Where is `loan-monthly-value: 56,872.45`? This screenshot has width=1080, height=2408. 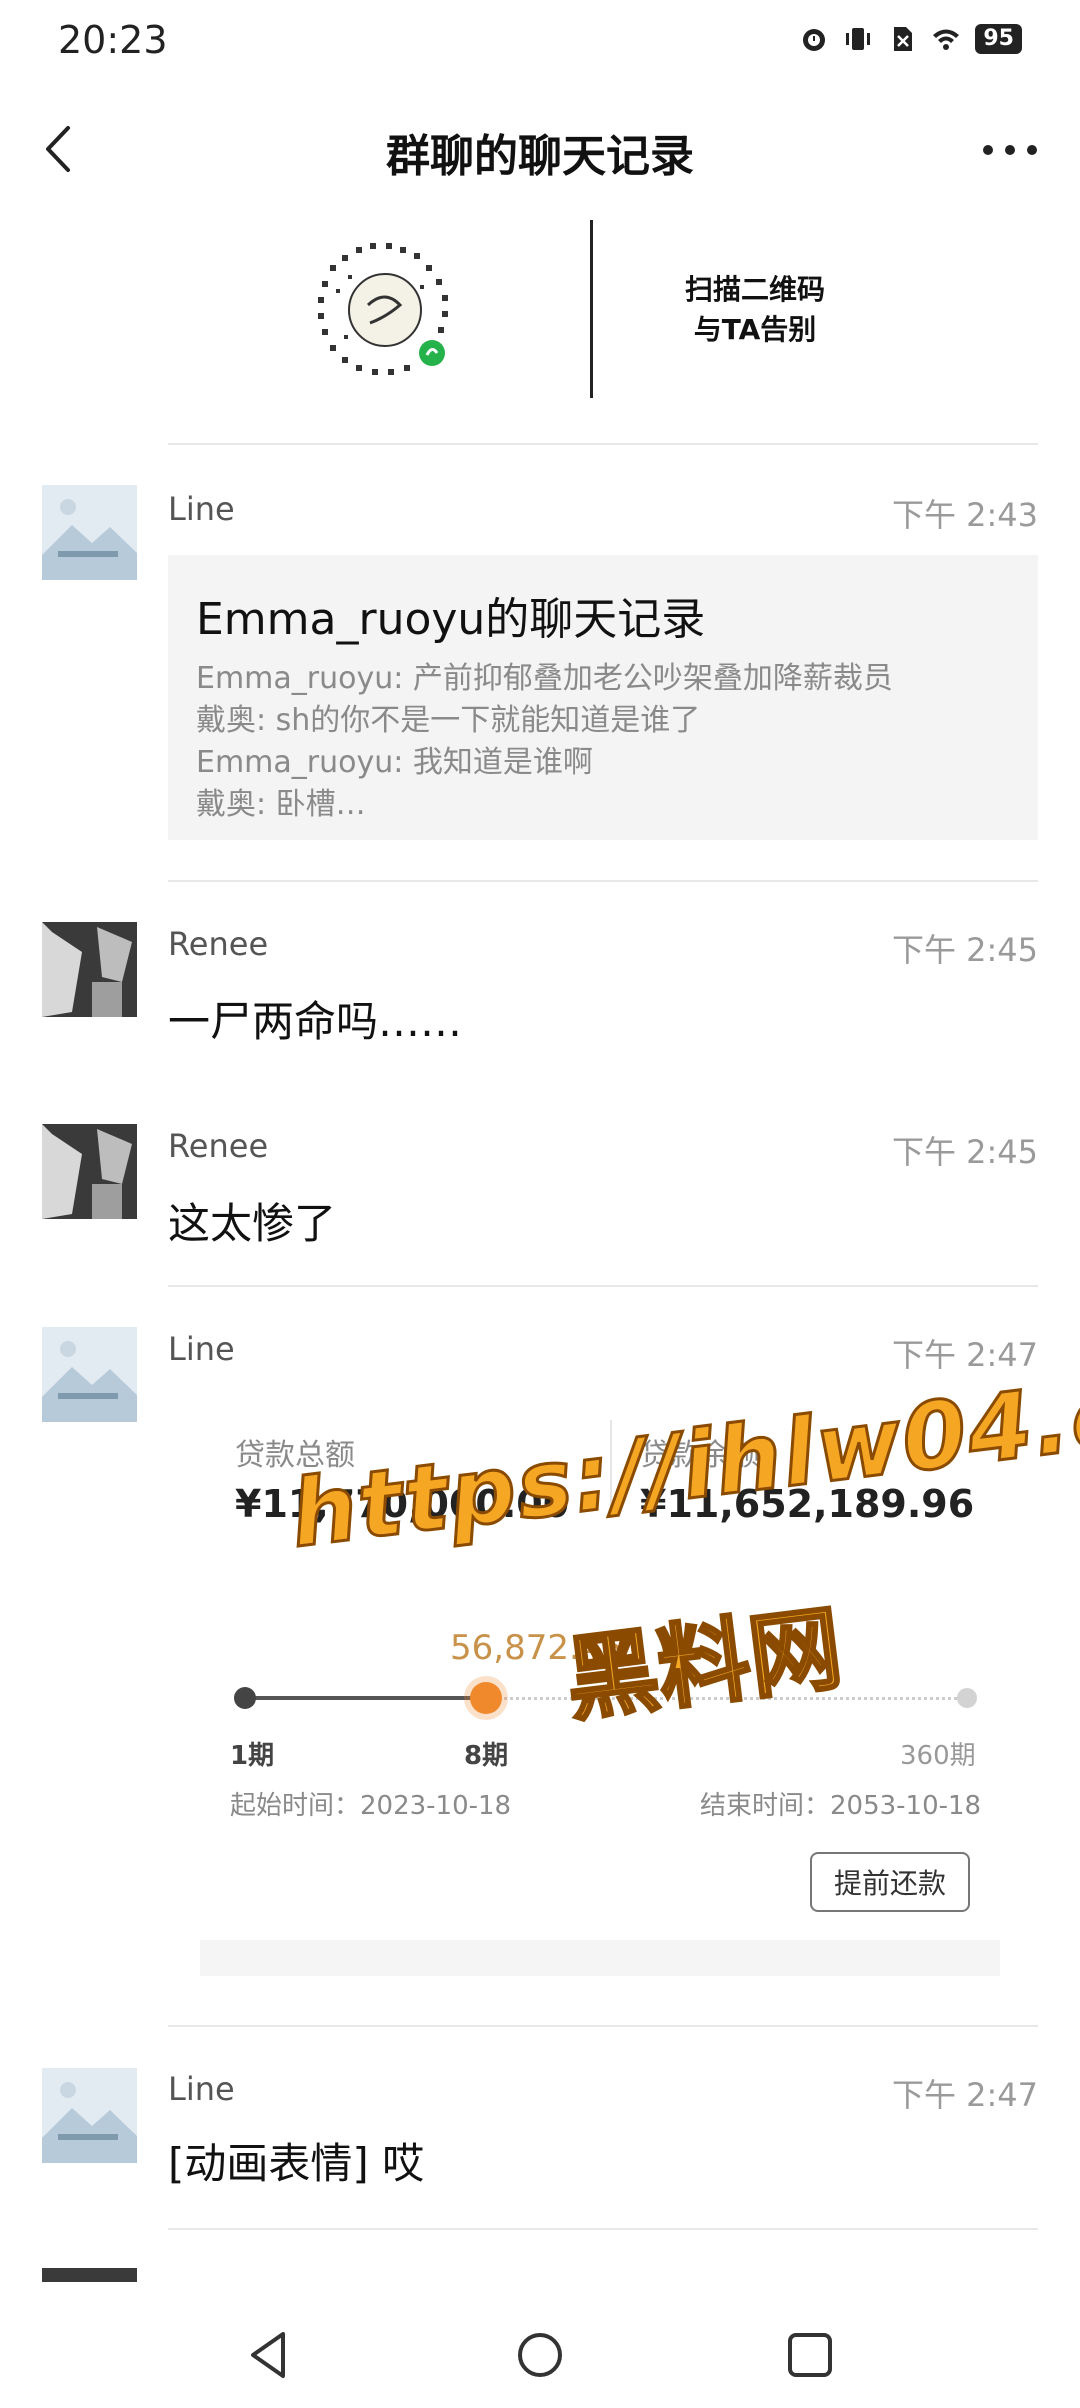 loan-monthly-value: 56,872.45 is located at coordinates (537, 1648).